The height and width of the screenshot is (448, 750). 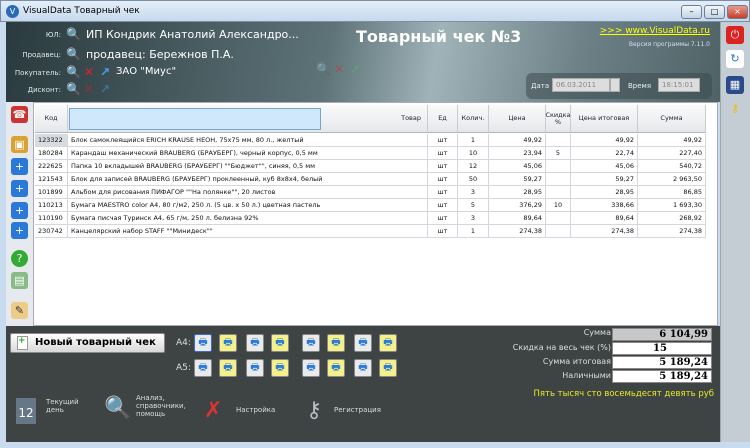 I want to click on registration-button: ⚷ Регистрация, so click(x=351, y=410).